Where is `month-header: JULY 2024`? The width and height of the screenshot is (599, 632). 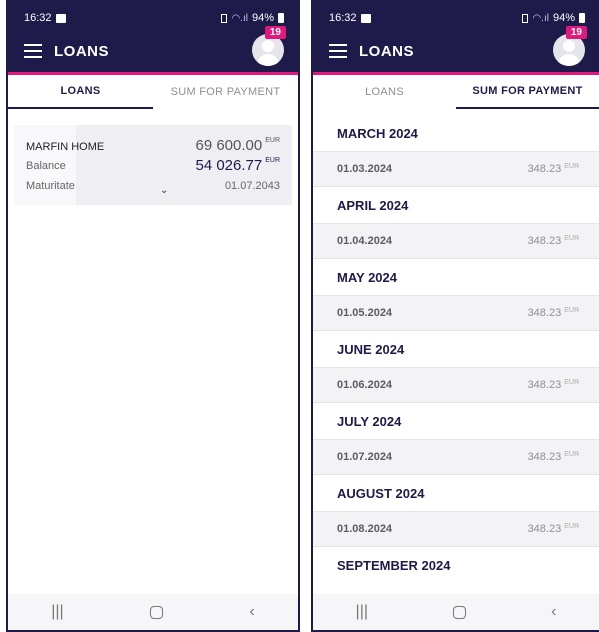
month-header: JULY 2024 is located at coordinates (456, 421).